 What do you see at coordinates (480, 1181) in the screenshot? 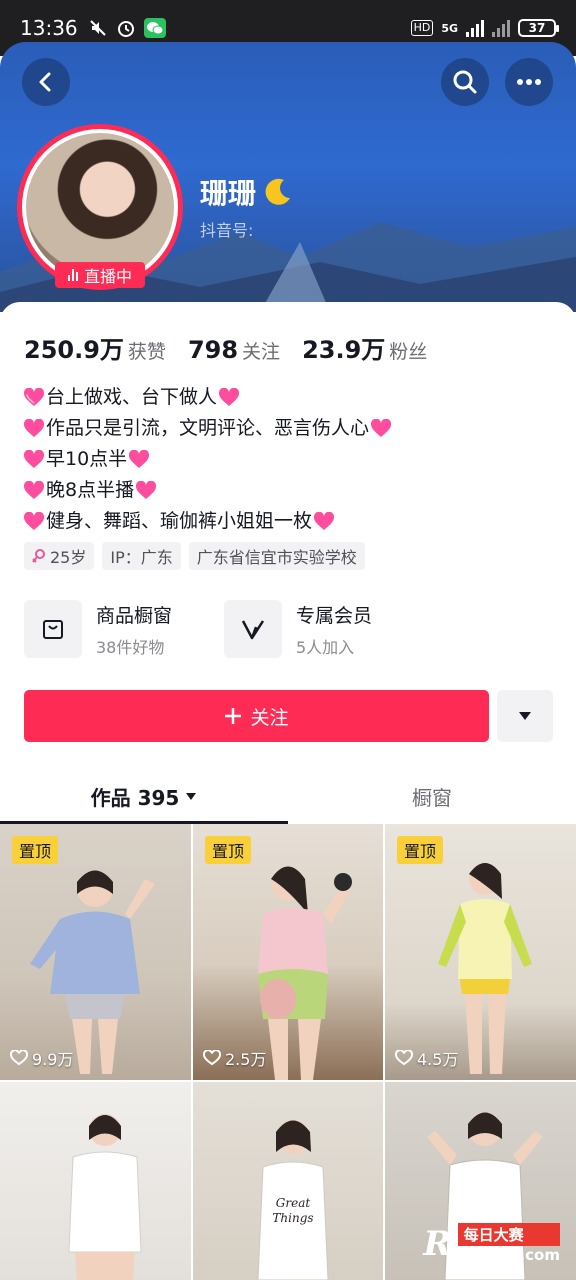
I see `video-thumbnail: R 每日大赛 mrdsz4.com` at bounding box center [480, 1181].